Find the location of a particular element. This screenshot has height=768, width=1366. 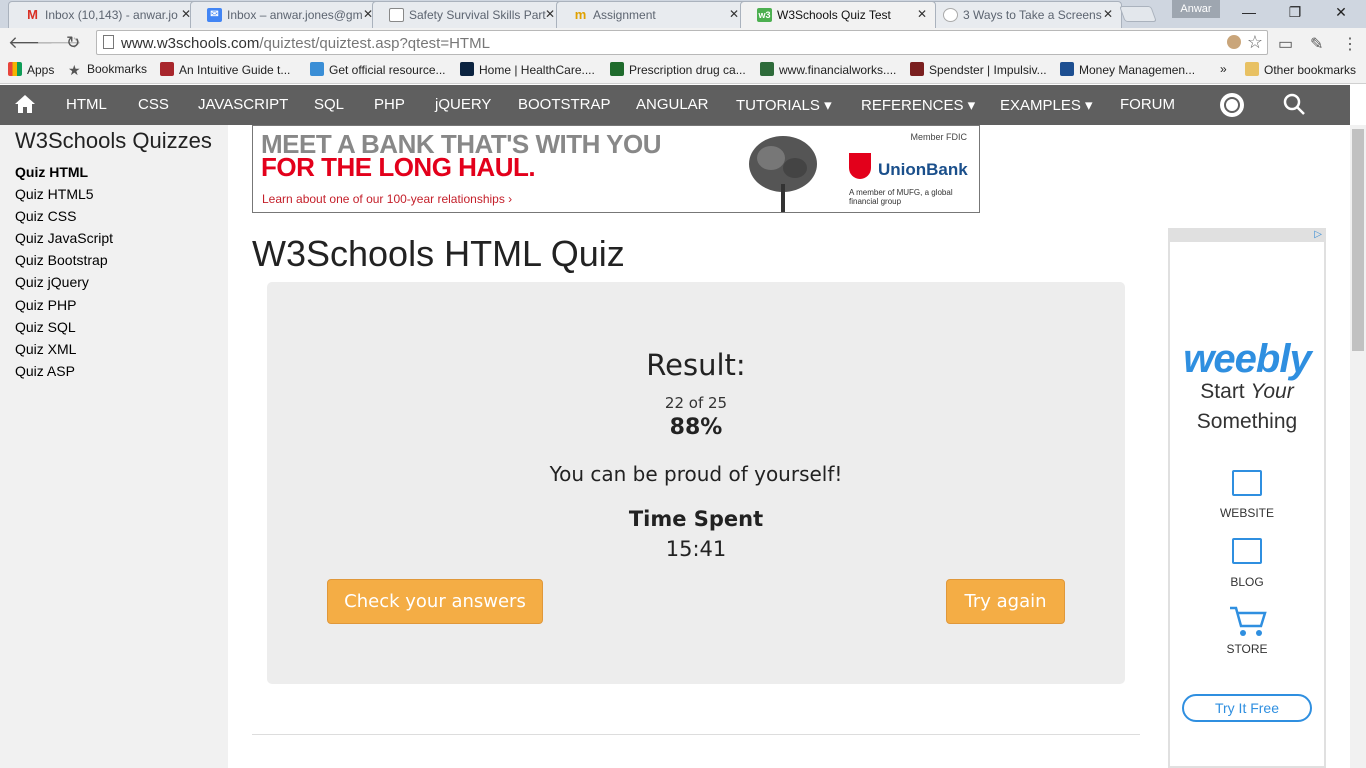

tab-gmail-inbox: M Inbox (10,143) - anwar.jo ✕ is located at coordinates (104, 14).